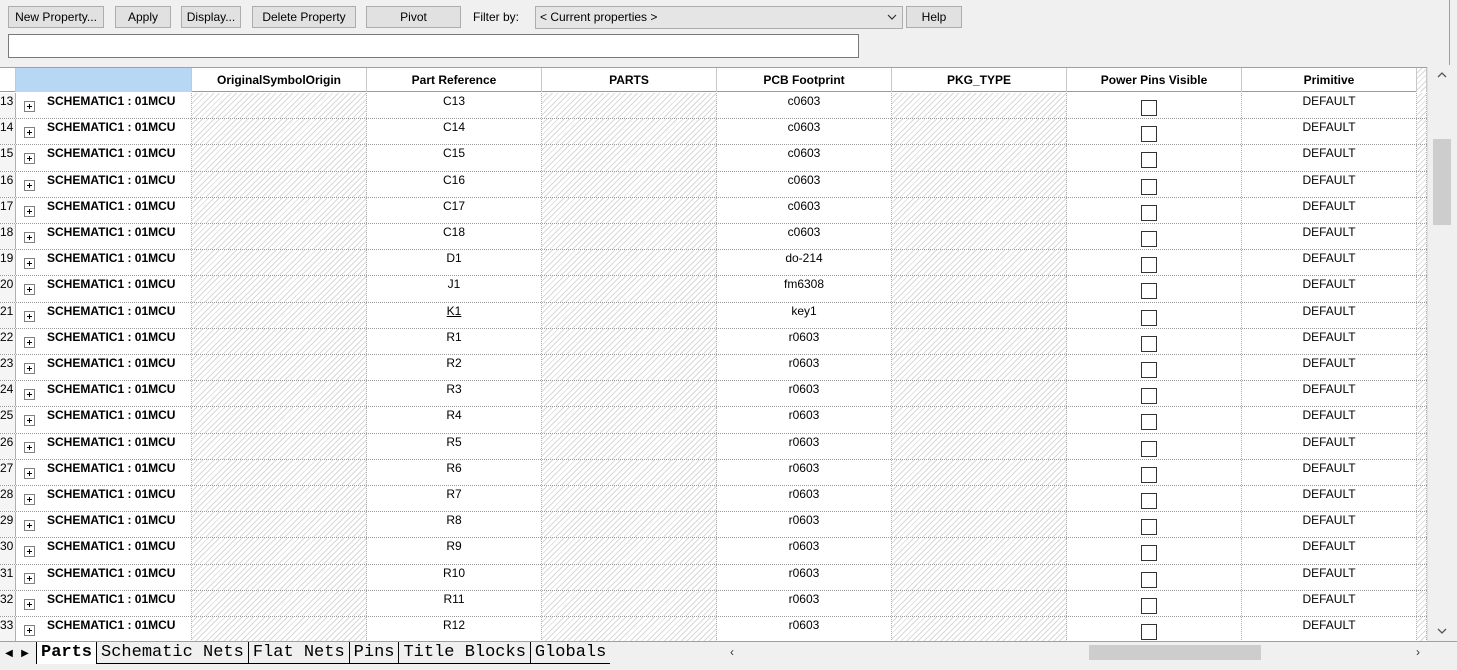  What do you see at coordinates (454, 551) in the screenshot?
I see `part-reference-cell: R9` at bounding box center [454, 551].